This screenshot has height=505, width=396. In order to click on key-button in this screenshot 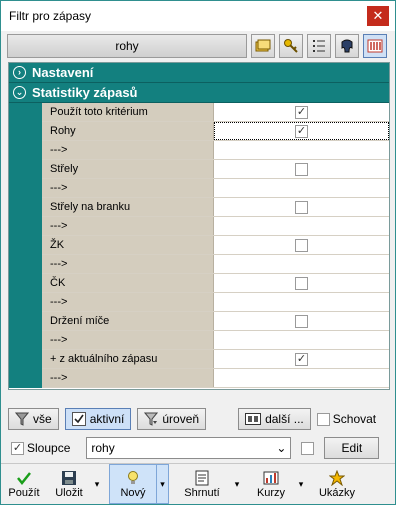, I will do `click(291, 46)`.